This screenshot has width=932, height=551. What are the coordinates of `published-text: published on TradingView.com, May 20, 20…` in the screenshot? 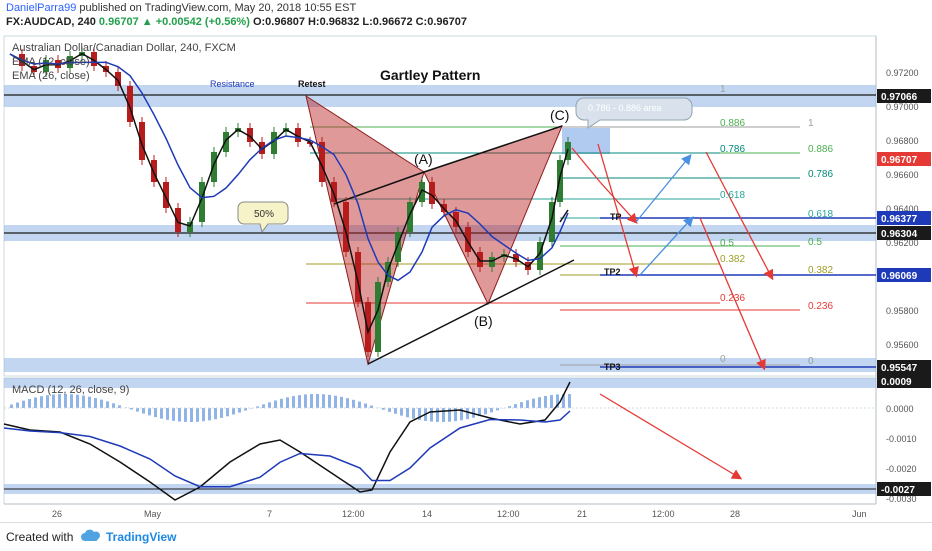 It's located at (217, 8).